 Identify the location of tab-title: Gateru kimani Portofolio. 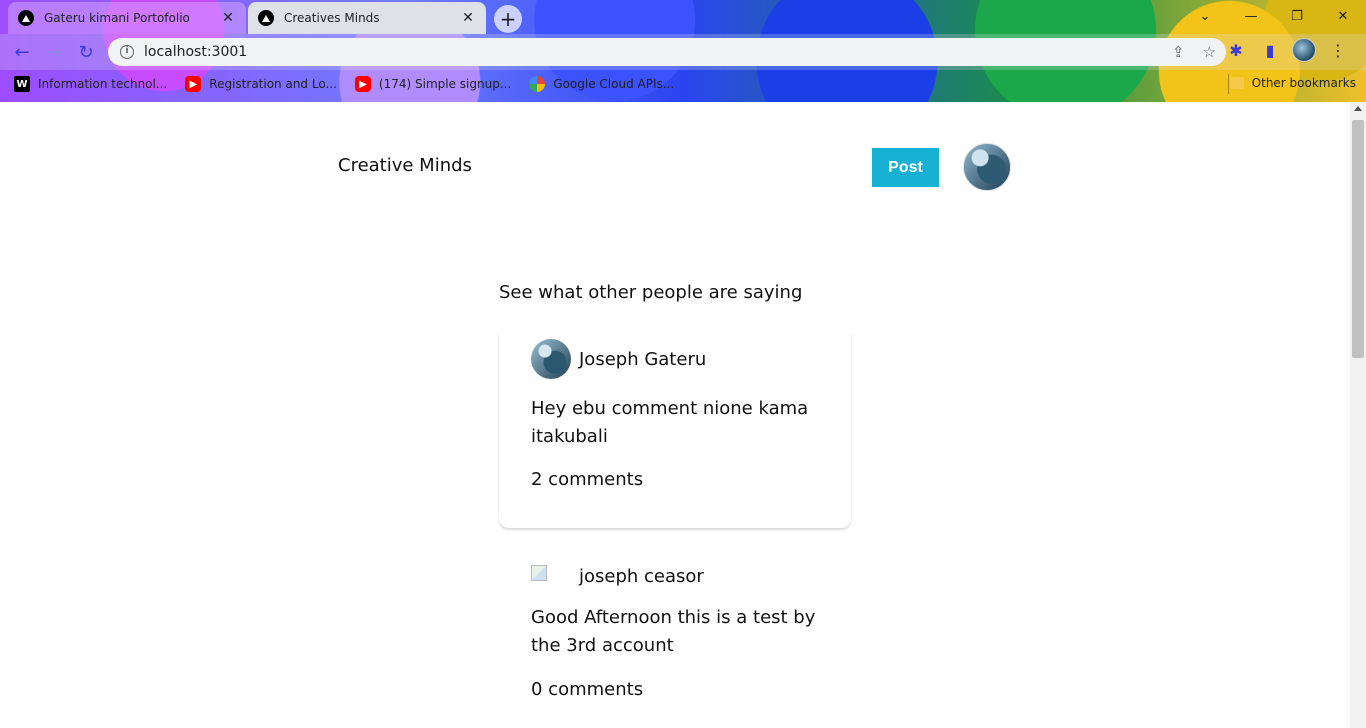
(117, 18).